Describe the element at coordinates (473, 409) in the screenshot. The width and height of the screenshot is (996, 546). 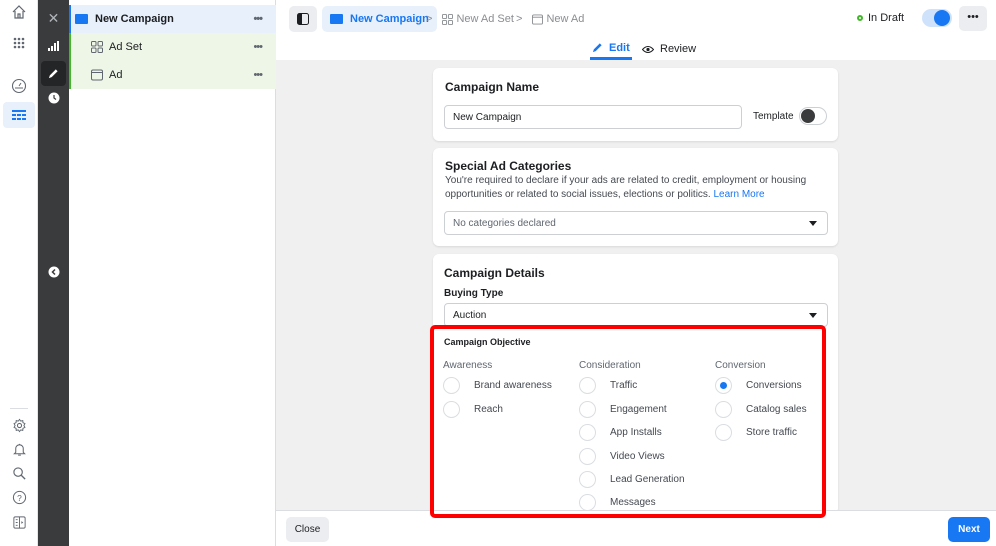
I see `objective-option-reach: Reach` at that location.